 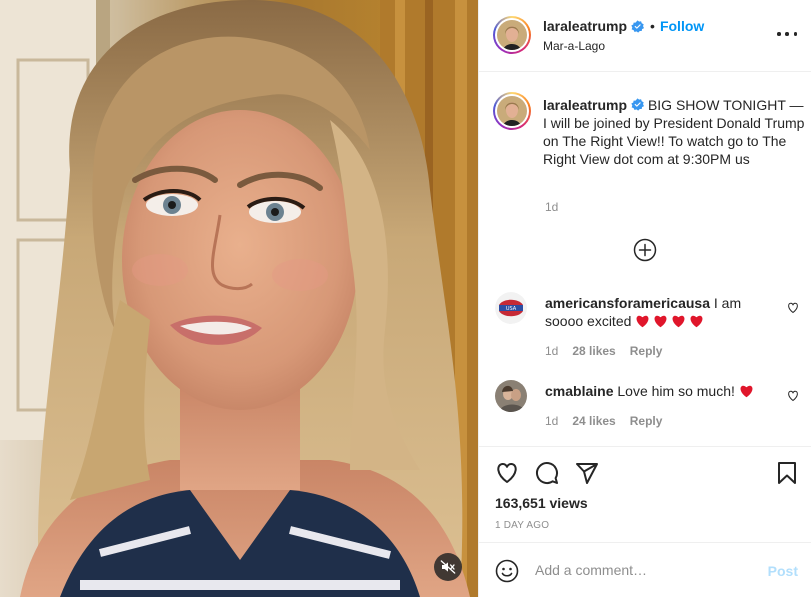 I want to click on more-options-button, so click(x=787, y=34).